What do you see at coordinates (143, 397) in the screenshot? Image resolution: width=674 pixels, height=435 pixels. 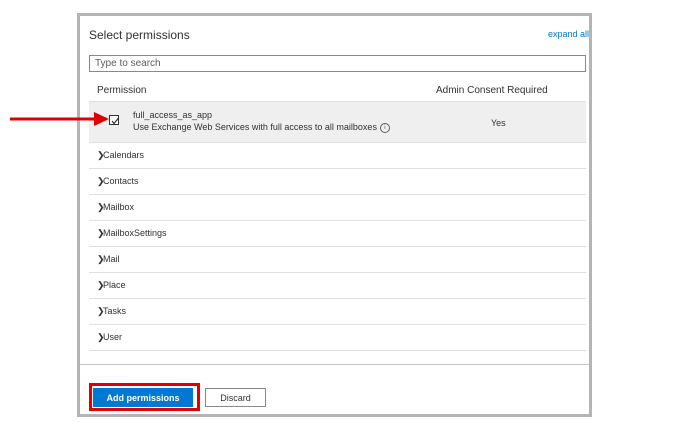 I see `add-permissions-button: Add permissions` at bounding box center [143, 397].